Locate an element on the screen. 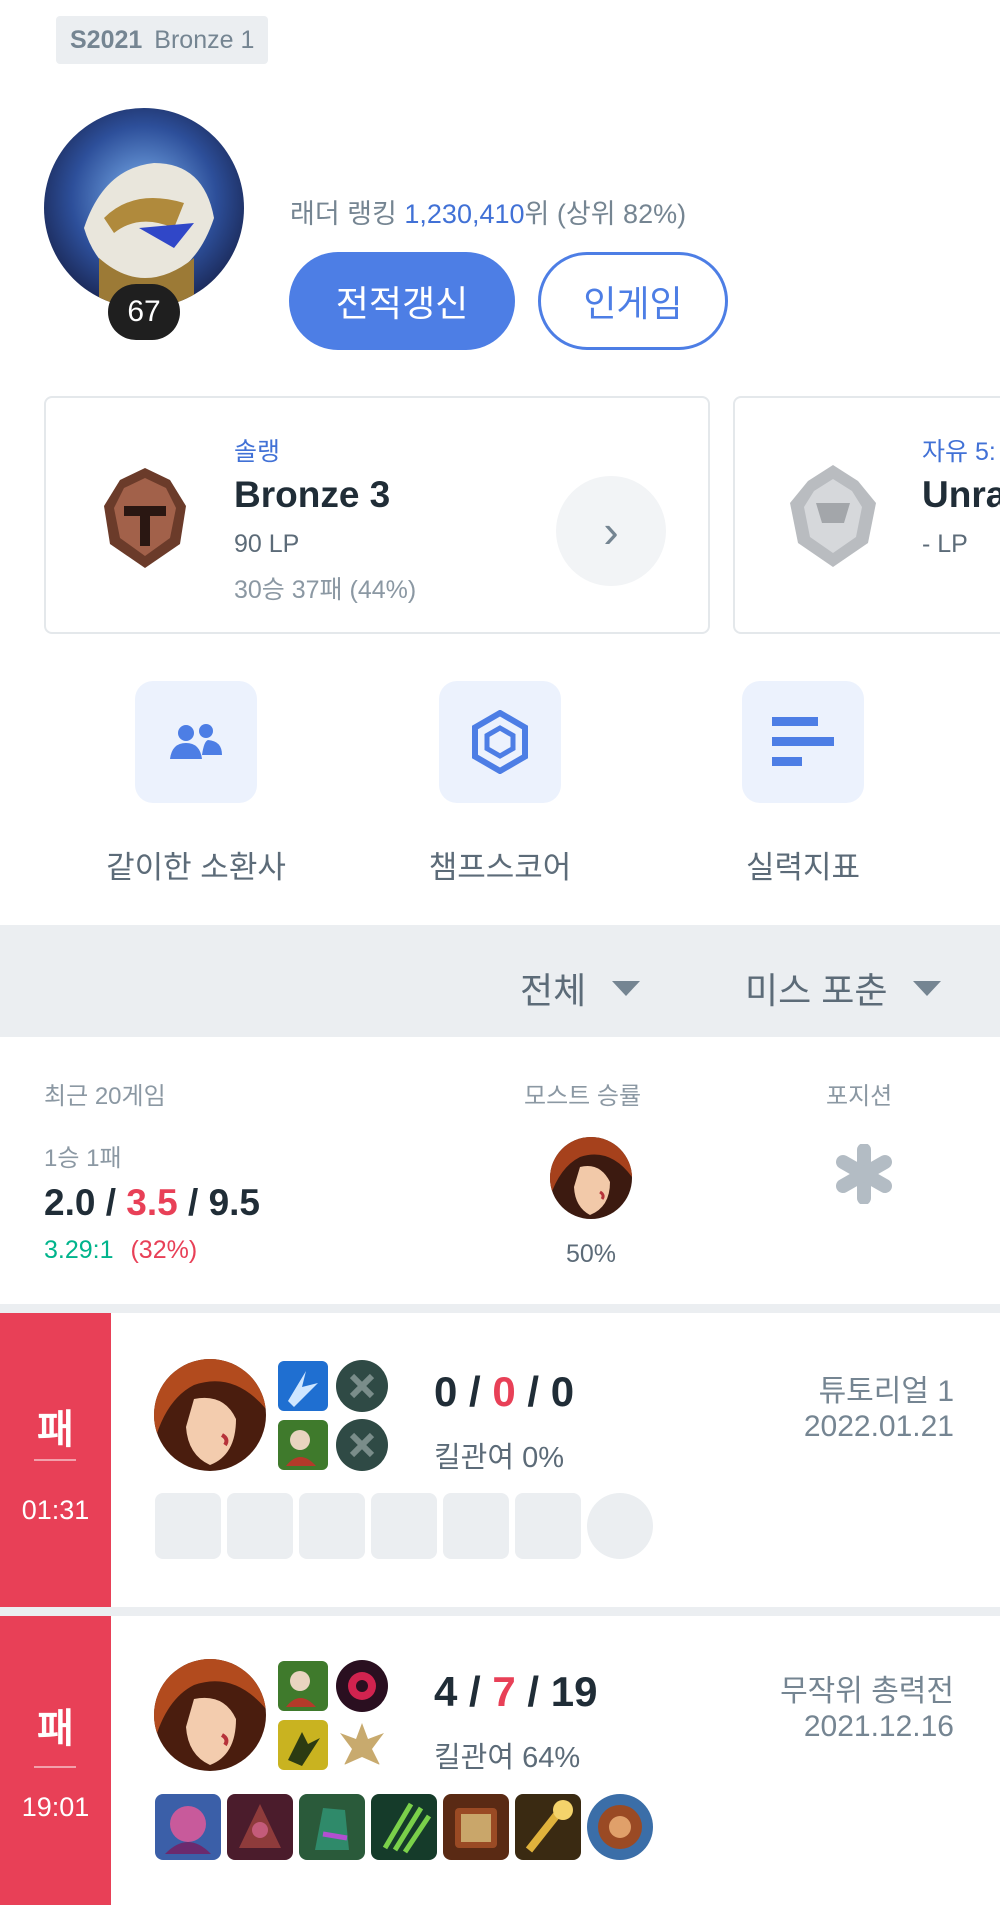  champion-filter-dropdown: 미스 포춘 is located at coordinates (843, 988).